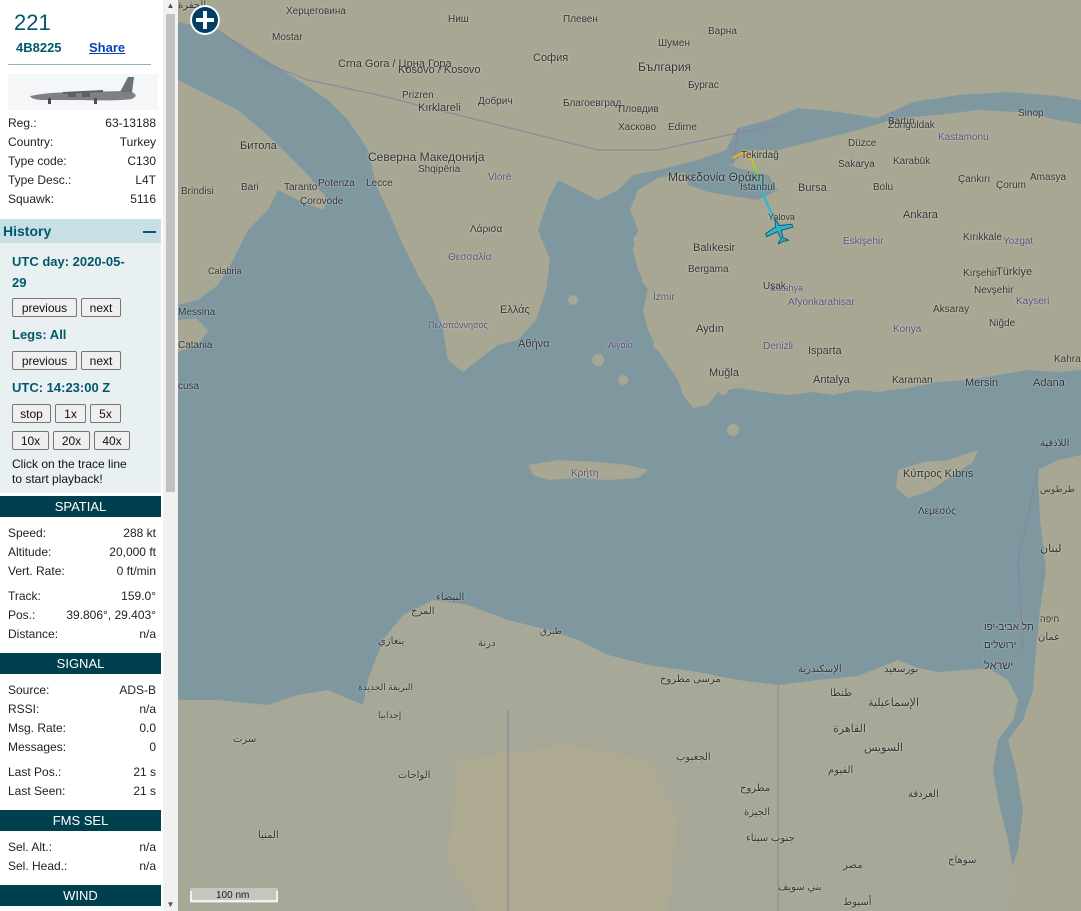 Image resolution: width=1081 pixels, height=911 pixels. What do you see at coordinates (205, 20) in the screenshot?
I see `zoom-in-button` at bounding box center [205, 20].